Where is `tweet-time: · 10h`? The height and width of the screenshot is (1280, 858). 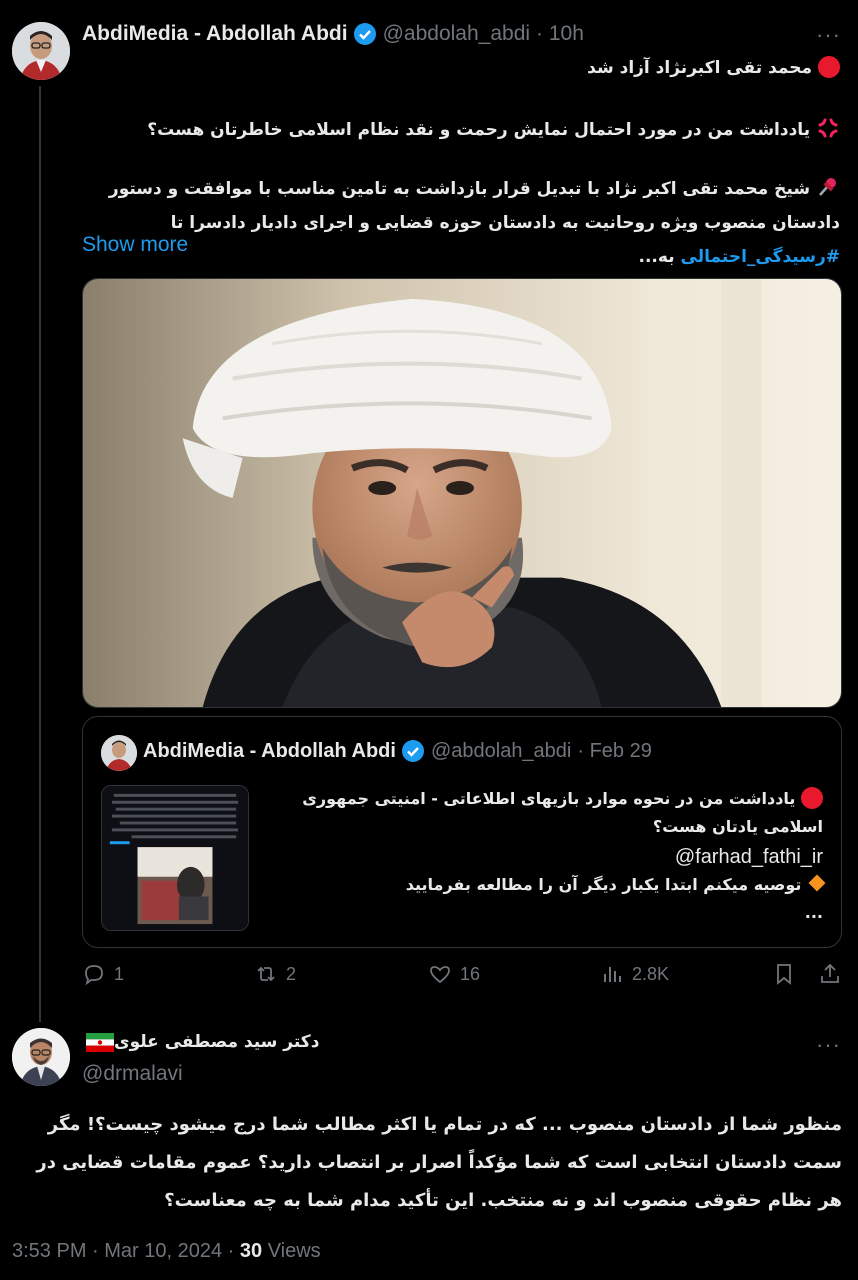
tweet-time: · 10h is located at coordinates (560, 34).